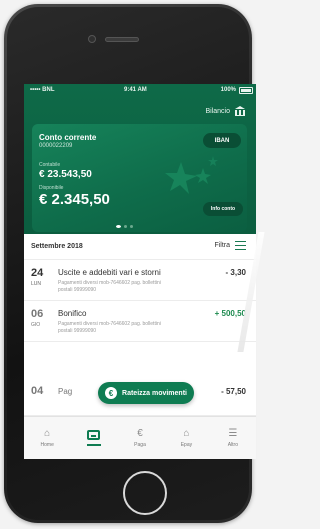 The height and width of the screenshot is (529, 320). I want to click on transaction-day: 04, so click(37, 391).